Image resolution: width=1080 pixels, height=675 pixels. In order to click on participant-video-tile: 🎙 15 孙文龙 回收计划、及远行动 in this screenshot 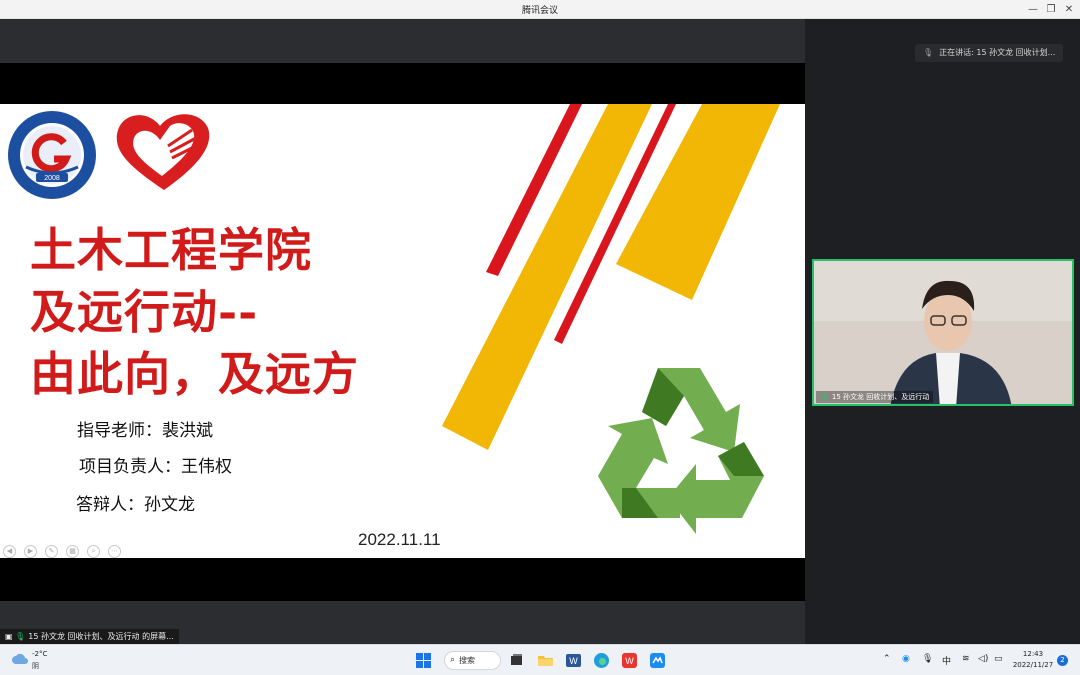, I will do `click(943, 332)`.